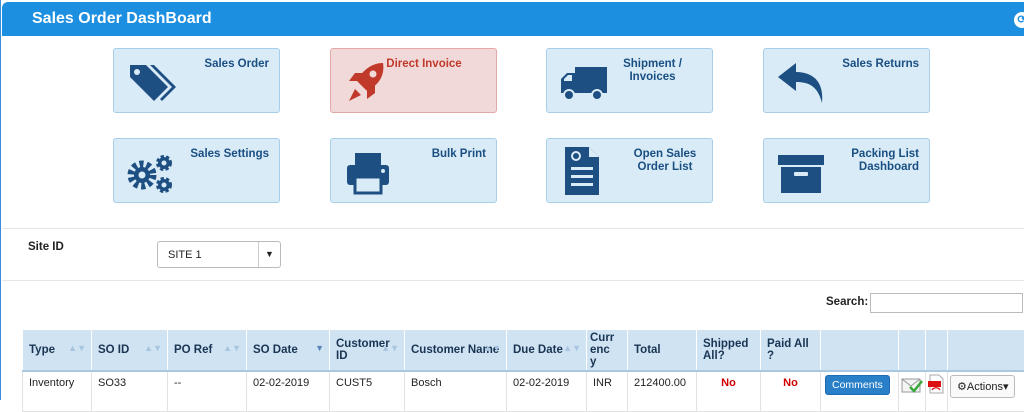  Describe the element at coordinates (729, 391) in the screenshot. I see `cell-shipped-all: No` at that location.